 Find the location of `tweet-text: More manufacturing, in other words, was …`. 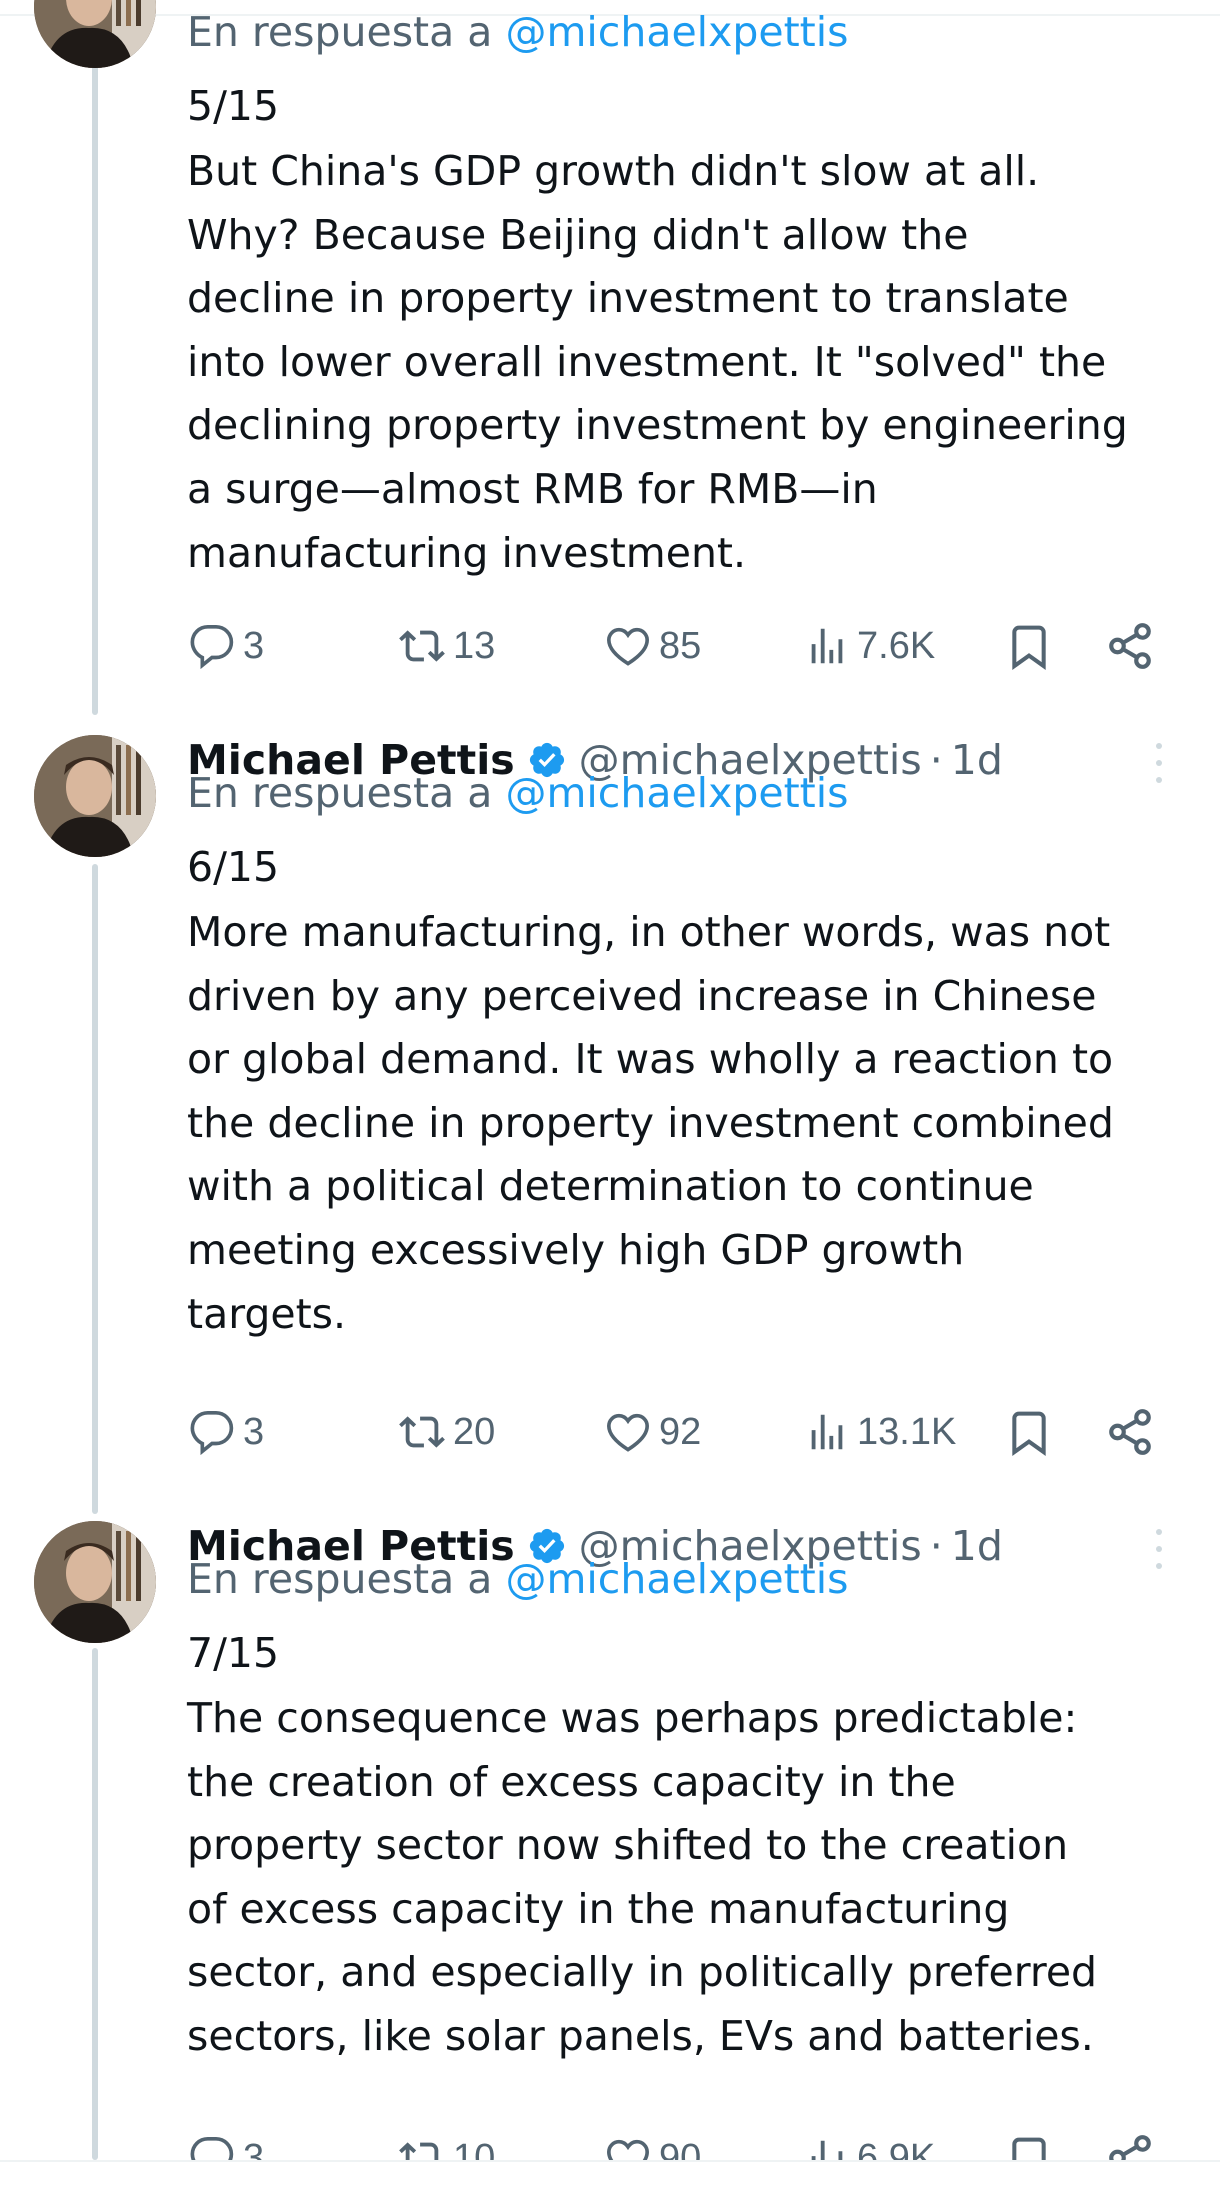

tweet-text: More manufacturing, in other words, was … is located at coordinates (650, 1123).